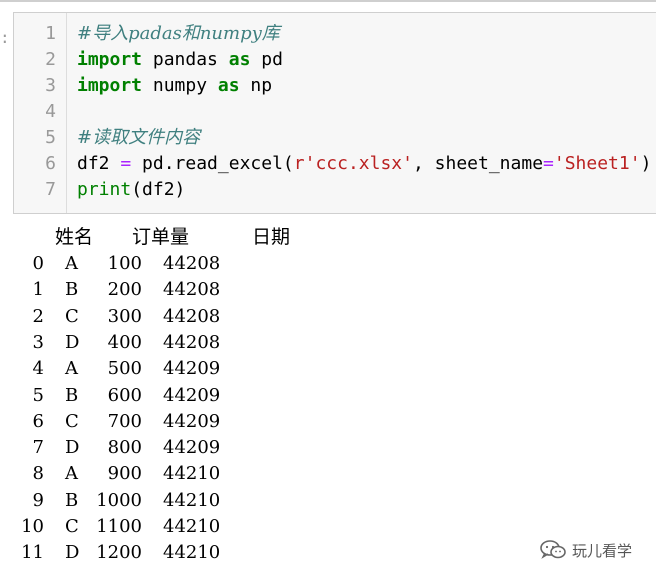 The width and height of the screenshot is (656, 576). What do you see at coordinates (124, 263) in the screenshot?
I see `cell-orders: 100` at bounding box center [124, 263].